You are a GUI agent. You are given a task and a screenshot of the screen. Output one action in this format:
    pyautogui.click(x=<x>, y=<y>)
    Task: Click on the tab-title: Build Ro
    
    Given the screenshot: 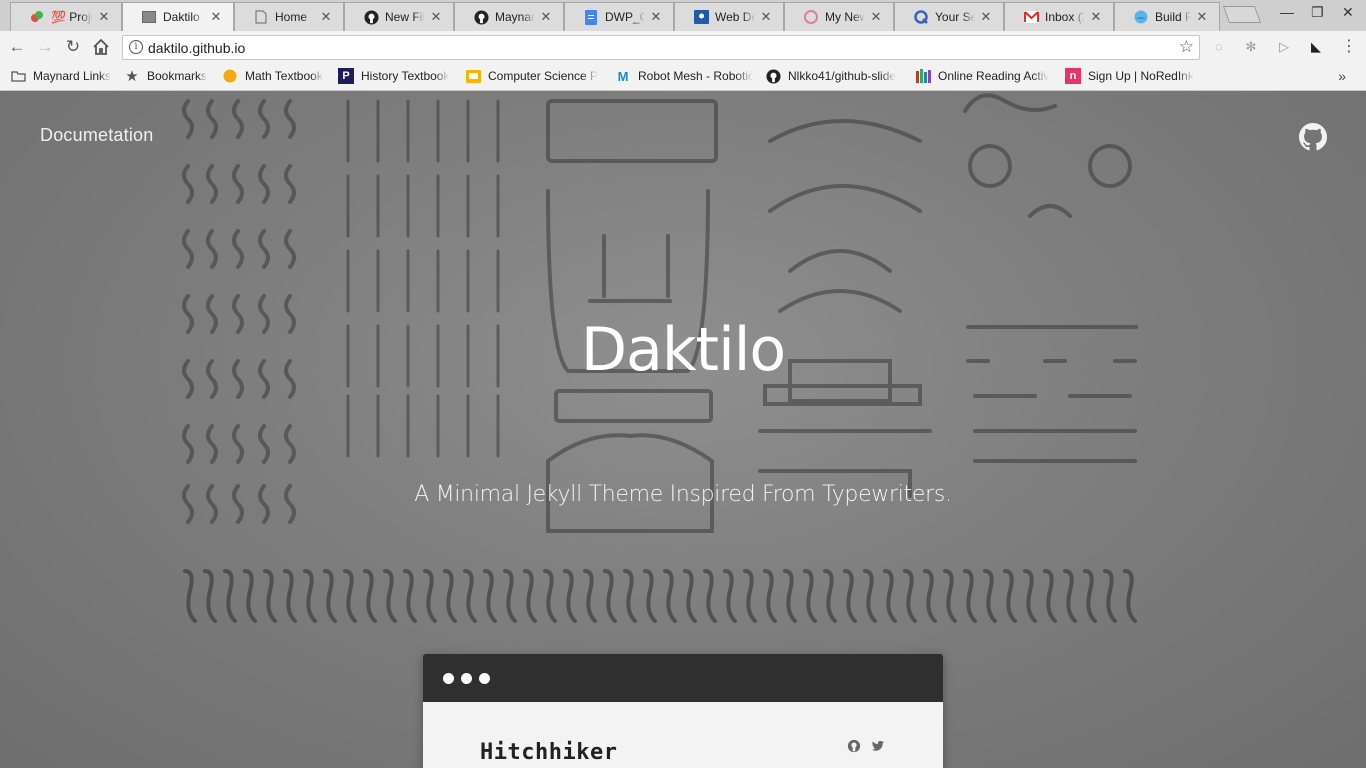 What is the action you would take?
    pyautogui.click(x=1173, y=17)
    